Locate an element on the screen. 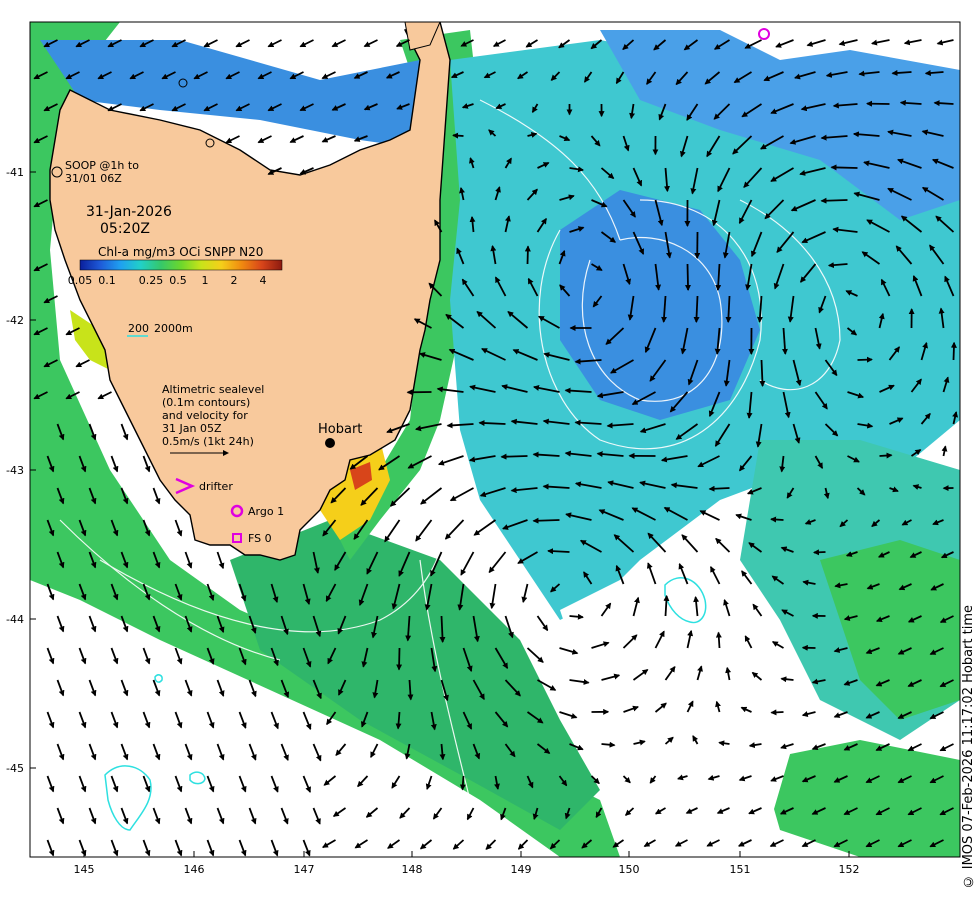 The width and height of the screenshot is (980, 900). x-tick-label: 150 is located at coordinates (629, 869).